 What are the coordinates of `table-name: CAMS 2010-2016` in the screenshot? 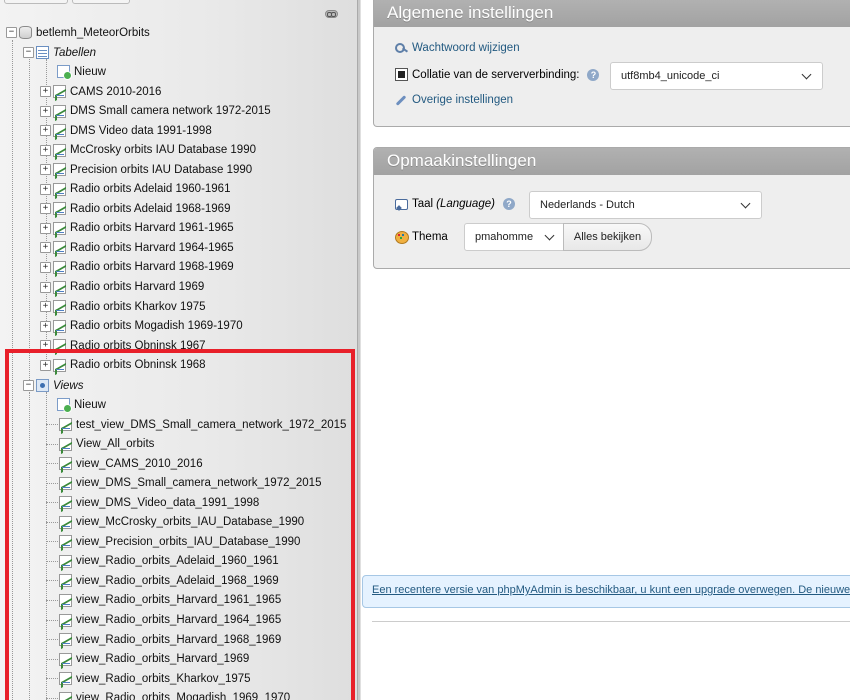 It's located at (115, 92).